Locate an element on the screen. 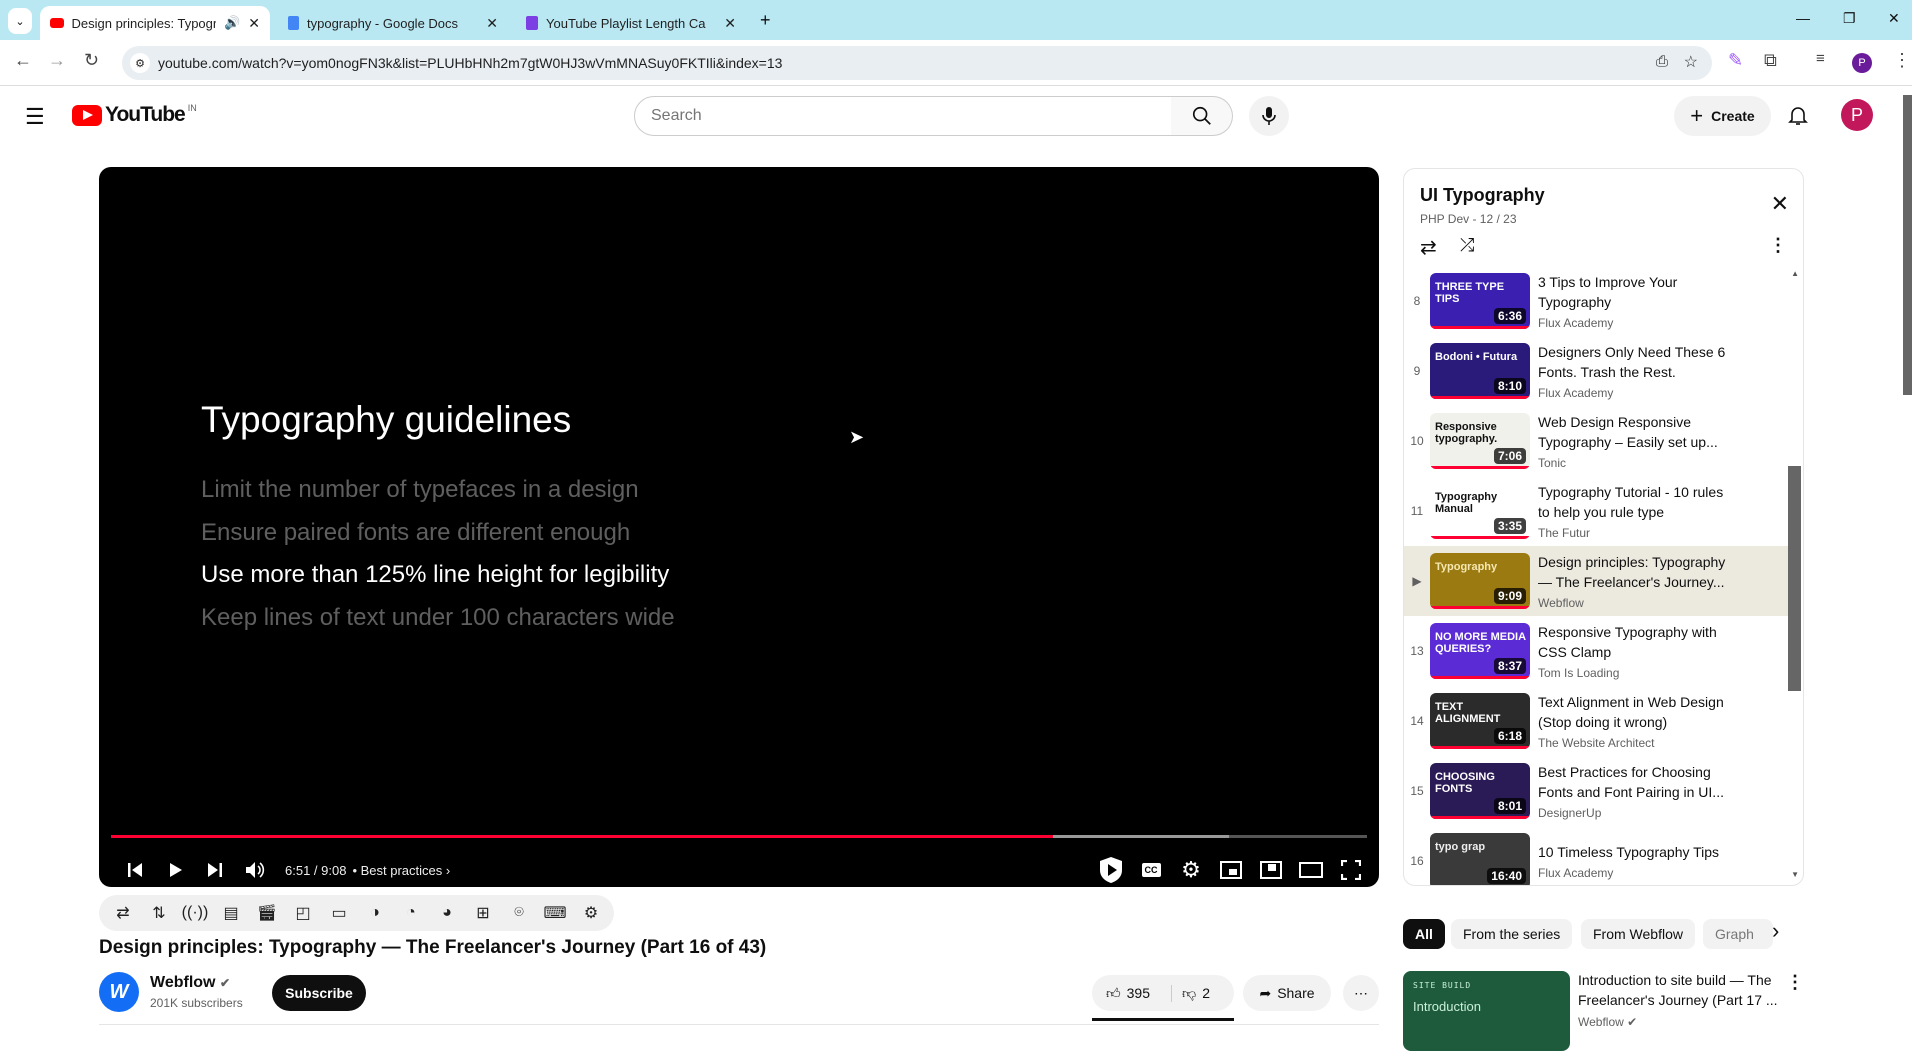 This screenshot has width=1912, height=1051. filter-icon: ◑ is located at coordinates (375, 913).